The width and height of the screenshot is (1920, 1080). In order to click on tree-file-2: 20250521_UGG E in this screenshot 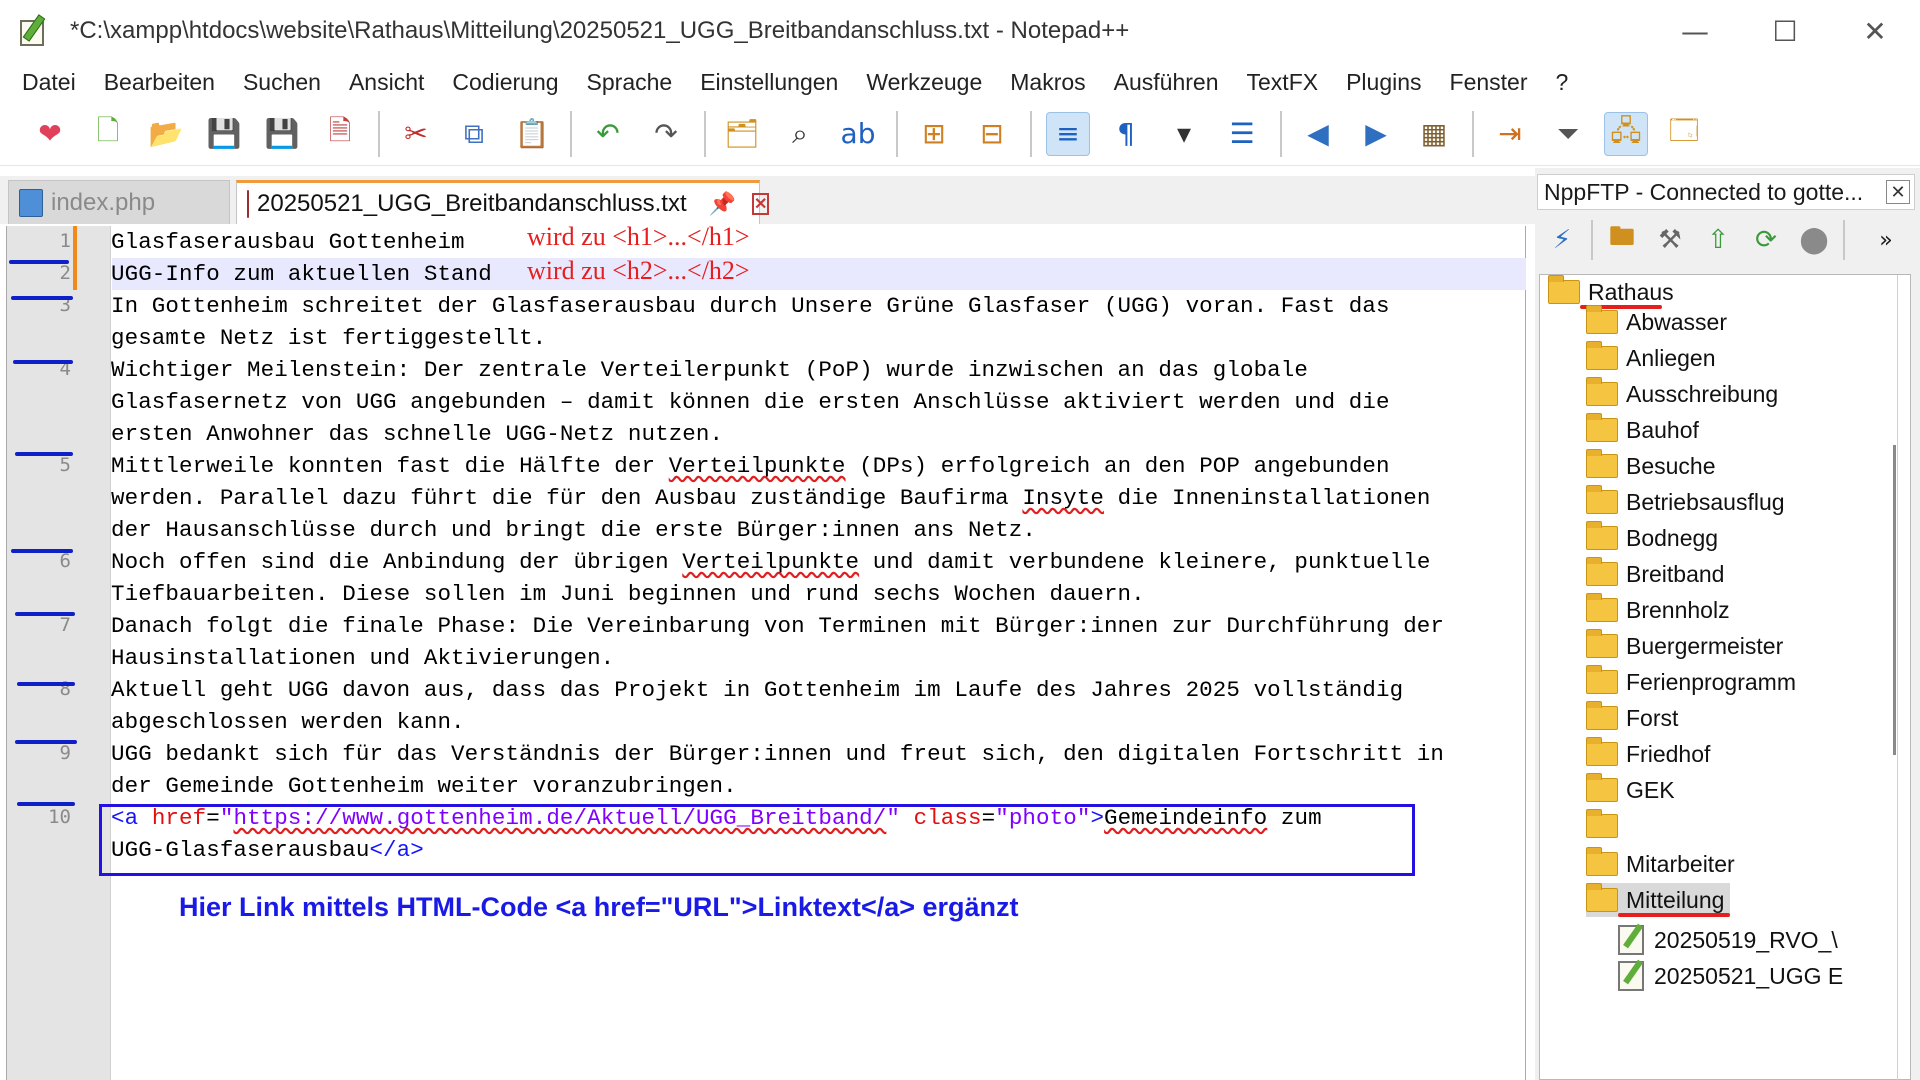, I will do `click(1730, 976)`.